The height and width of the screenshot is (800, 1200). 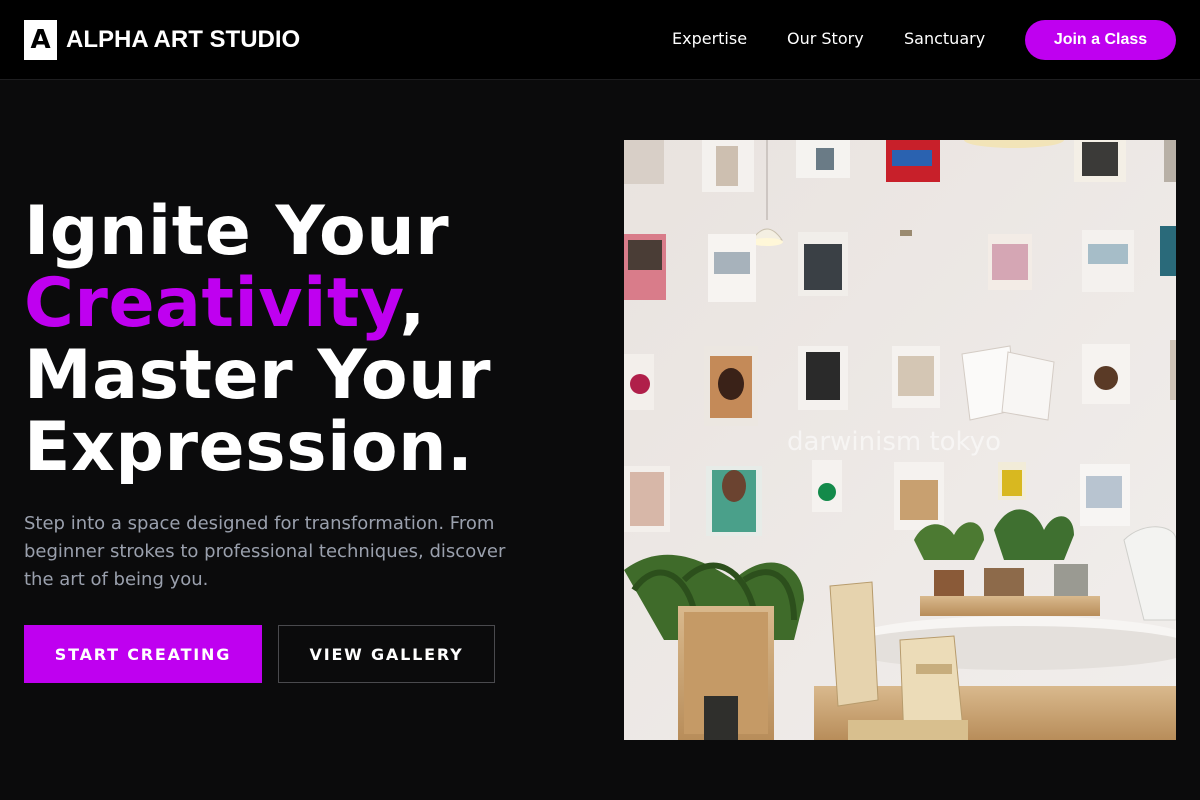 I want to click on brand-logo: A ALPHA ART STUDIO, so click(x=162, y=40).